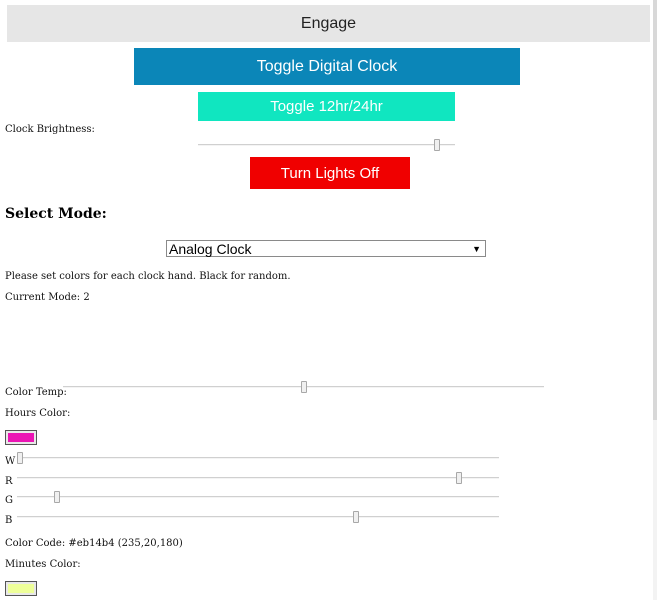 This screenshot has width=657, height=600. I want to click on hours-color-fill, so click(21, 437).